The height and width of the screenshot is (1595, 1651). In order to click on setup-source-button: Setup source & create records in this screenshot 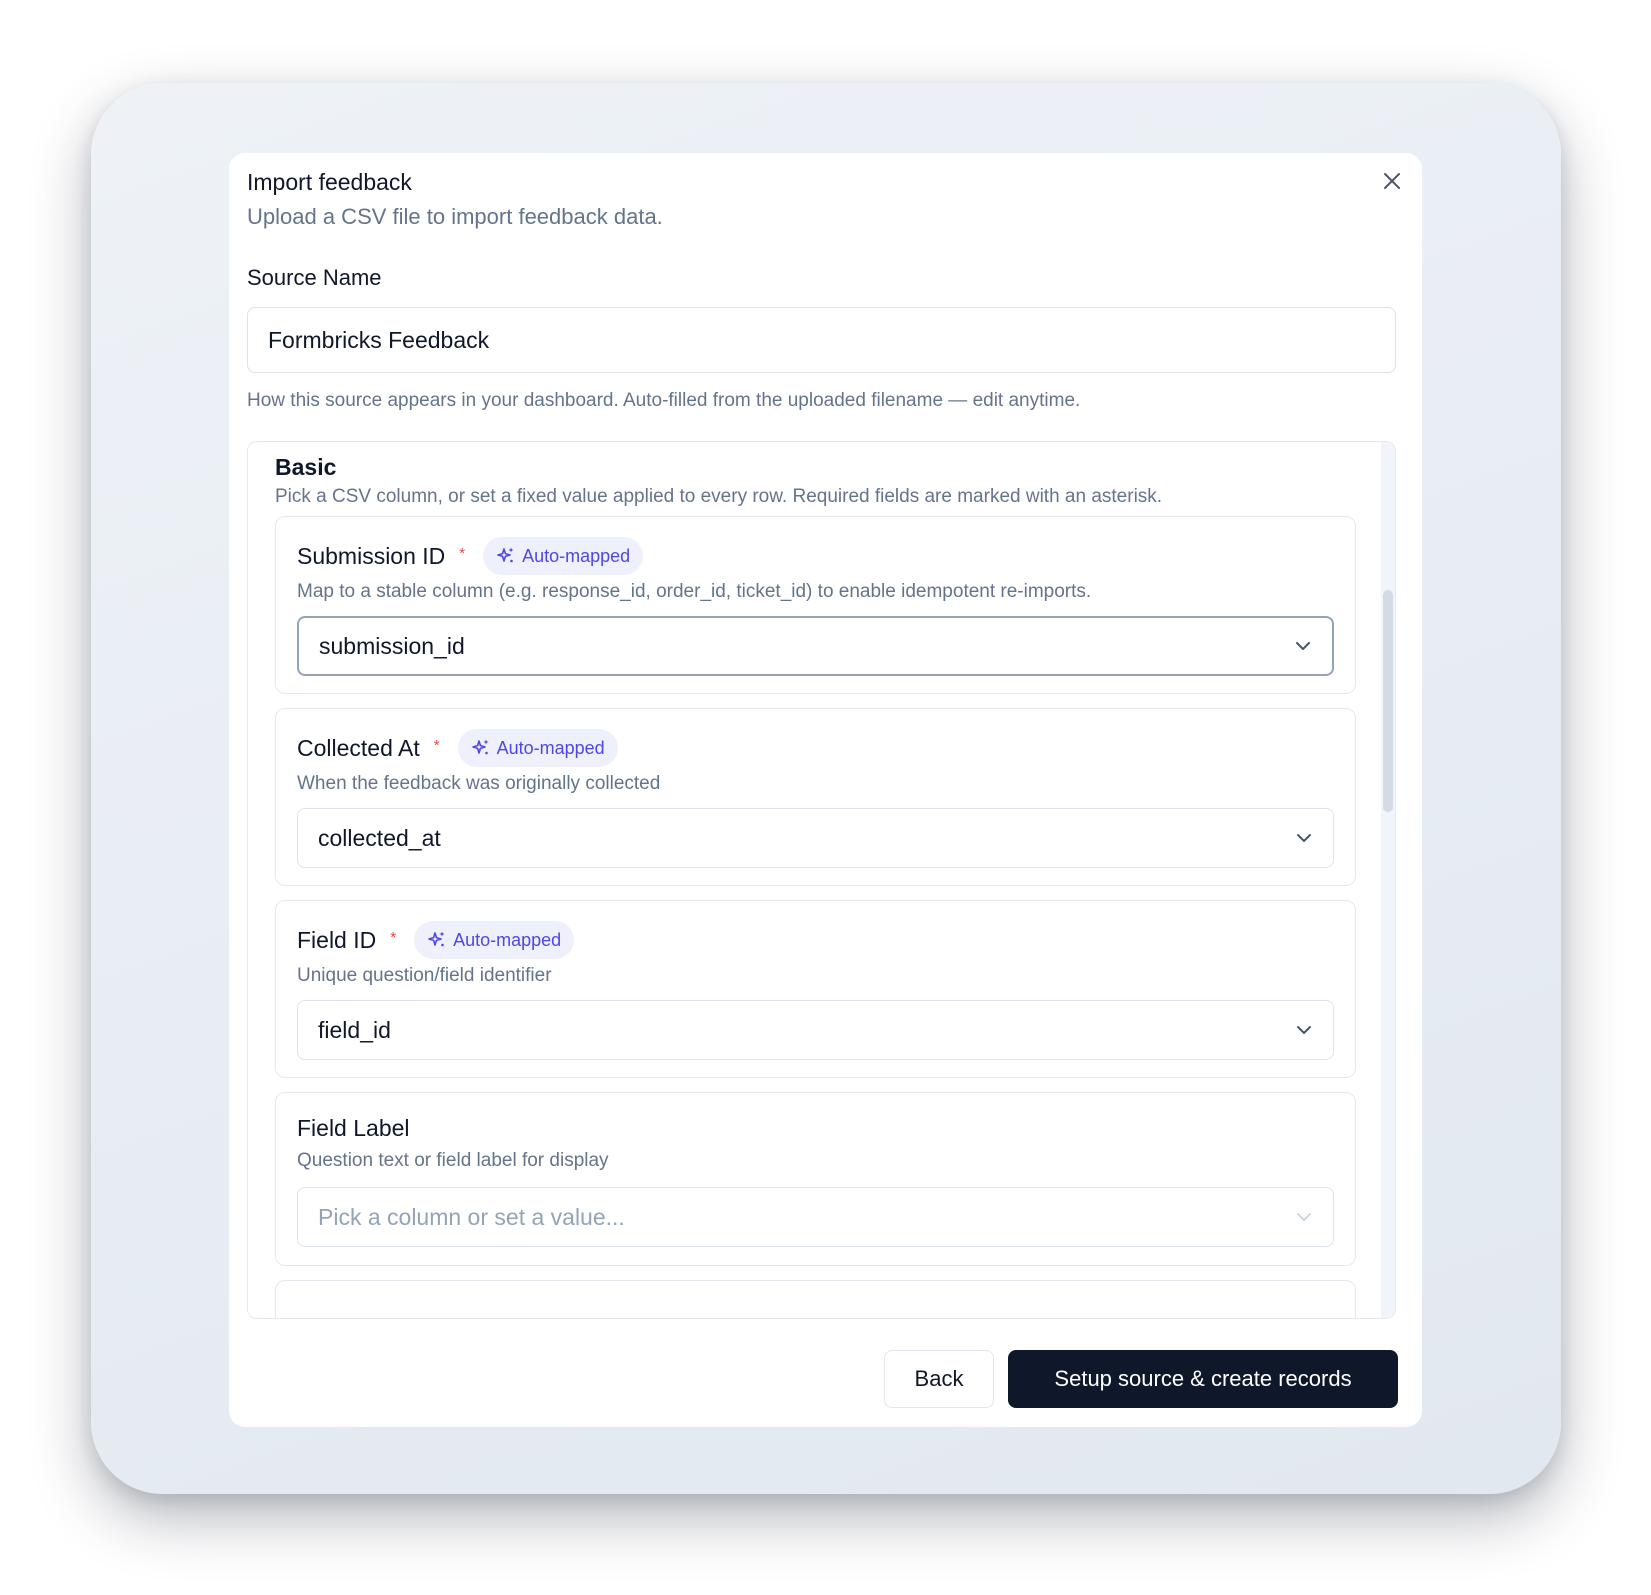, I will do `click(1203, 1379)`.